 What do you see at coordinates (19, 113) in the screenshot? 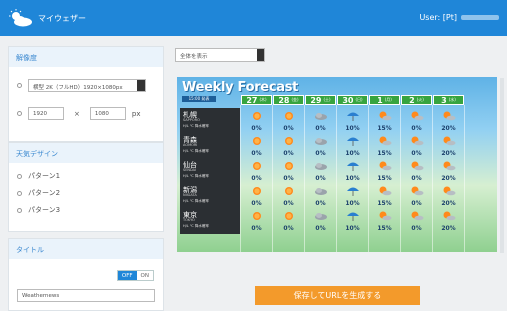
I see `custom-radio` at bounding box center [19, 113].